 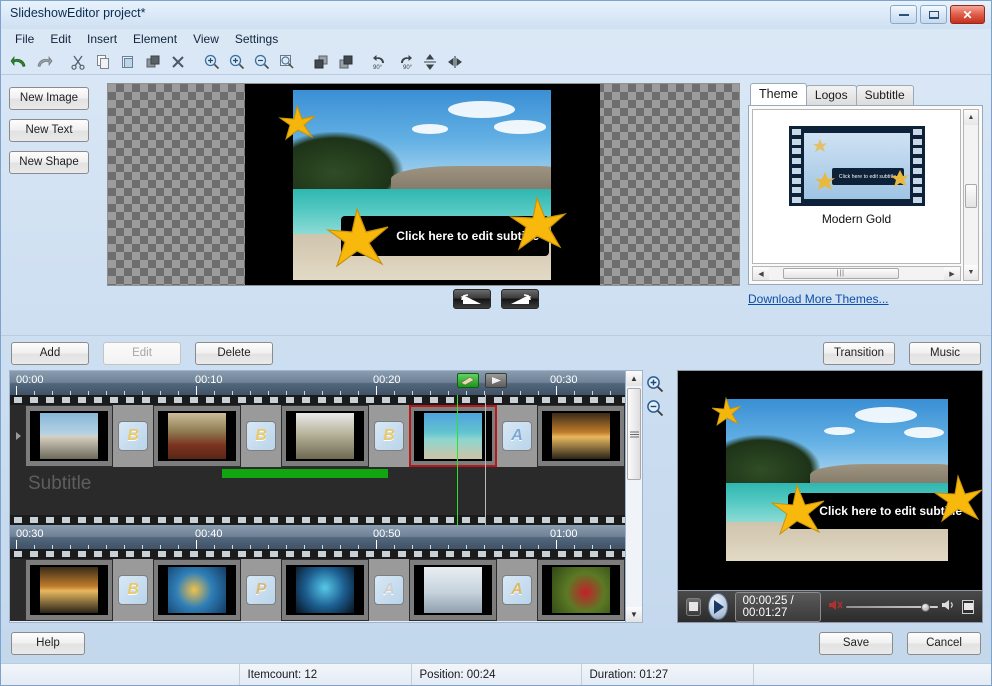 I want to click on cancel-button: Cancel, so click(x=944, y=643).